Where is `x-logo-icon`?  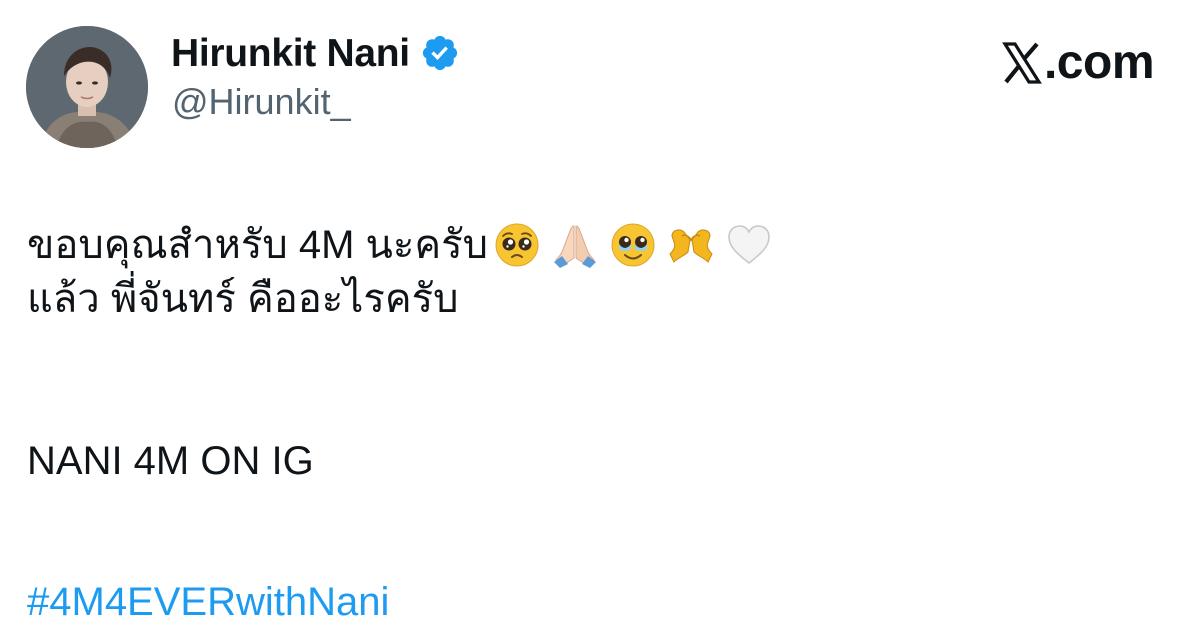
x-logo-icon is located at coordinates (1022, 63).